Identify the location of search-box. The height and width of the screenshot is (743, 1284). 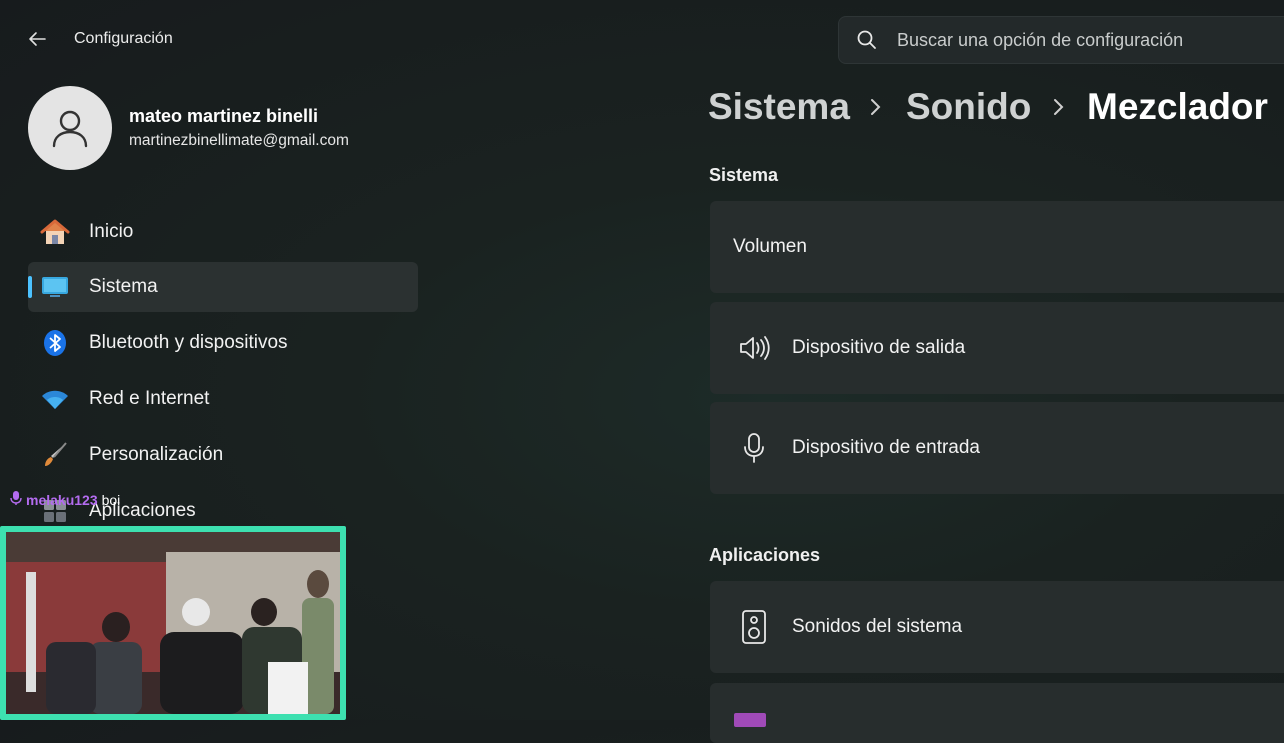
(1061, 40).